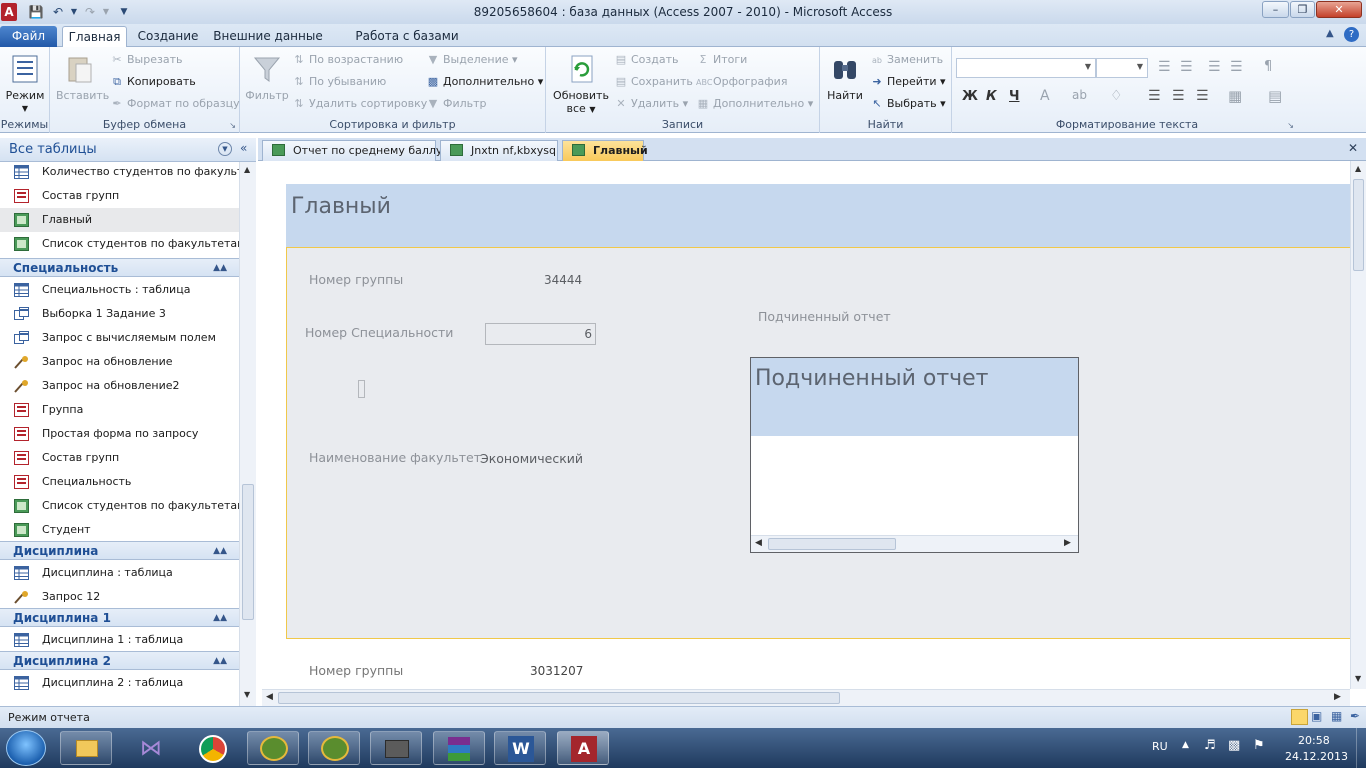 The height and width of the screenshot is (768, 1366). Describe the element at coordinates (1358, 425) in the screenshot. I see `report-vscrollbar: ▲ ▼` at that location.